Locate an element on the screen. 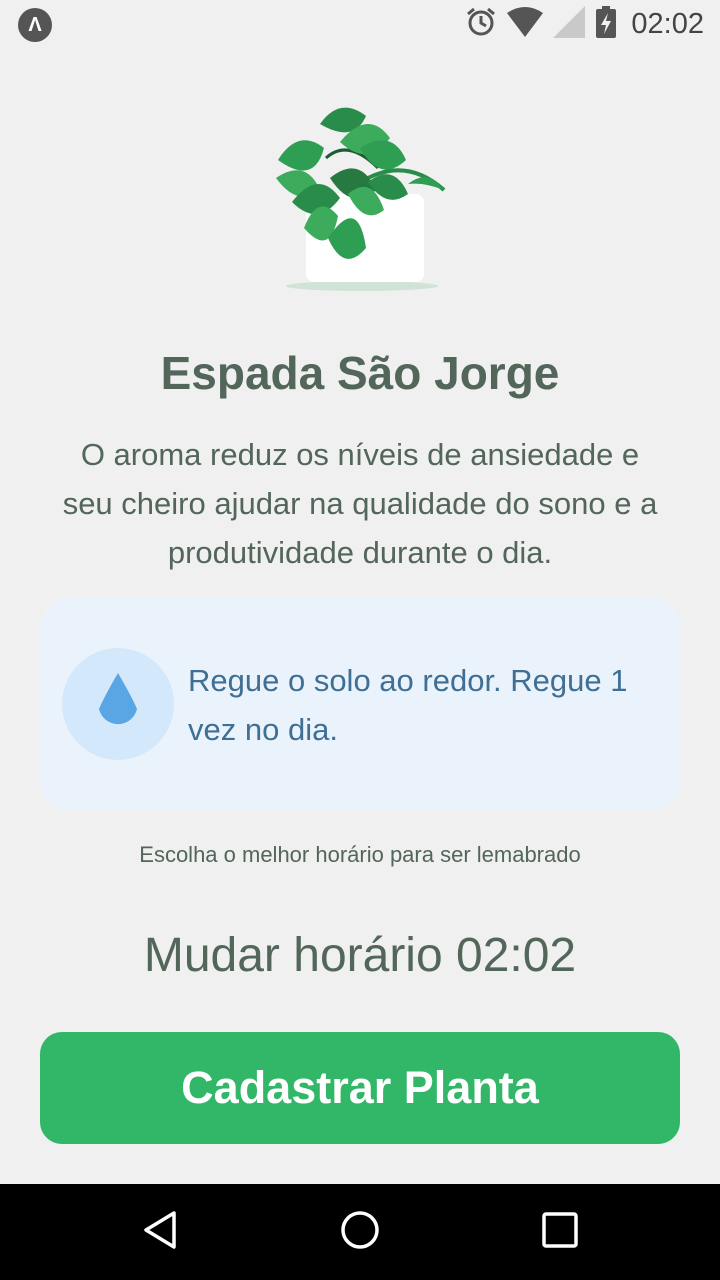 This screenshot has width=720, height=1280. navigation-bar is located at coordinates (360, 1232).